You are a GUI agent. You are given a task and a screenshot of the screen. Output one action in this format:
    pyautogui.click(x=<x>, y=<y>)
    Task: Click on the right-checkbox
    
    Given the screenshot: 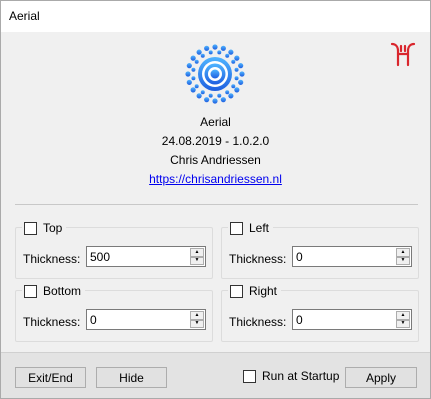 What is the action you would take?
    pyautogui.click(x=236, y=291)
    